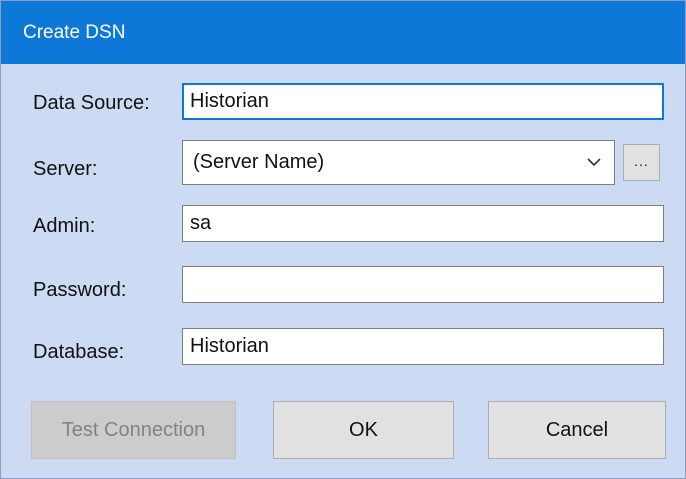 The height and width of the screenshot is (479, 686). What do you see at coordinates (423, 223) in the screenshot?
I see `admin-input` at bounding box center [423, 223].